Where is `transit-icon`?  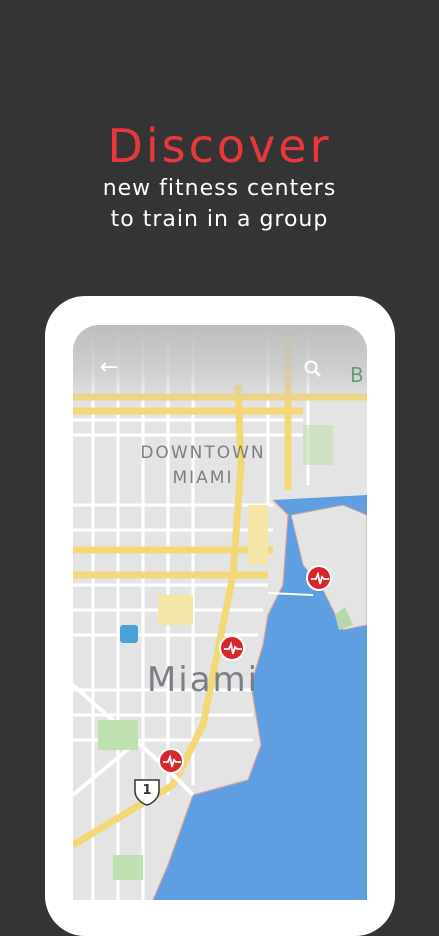 transit-icon is located at coordinates (129, 634).